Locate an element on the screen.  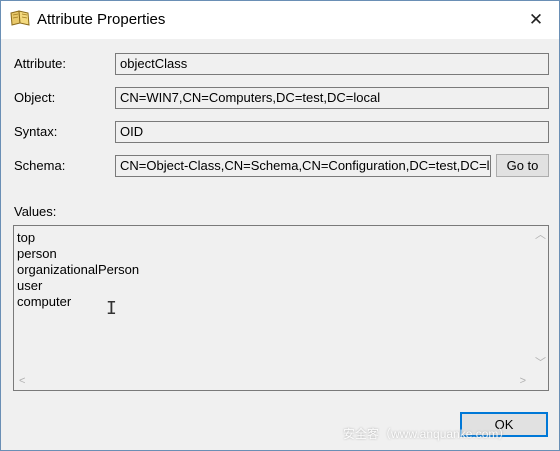
go-to-button: Go to is located at coordinates (522, 165).